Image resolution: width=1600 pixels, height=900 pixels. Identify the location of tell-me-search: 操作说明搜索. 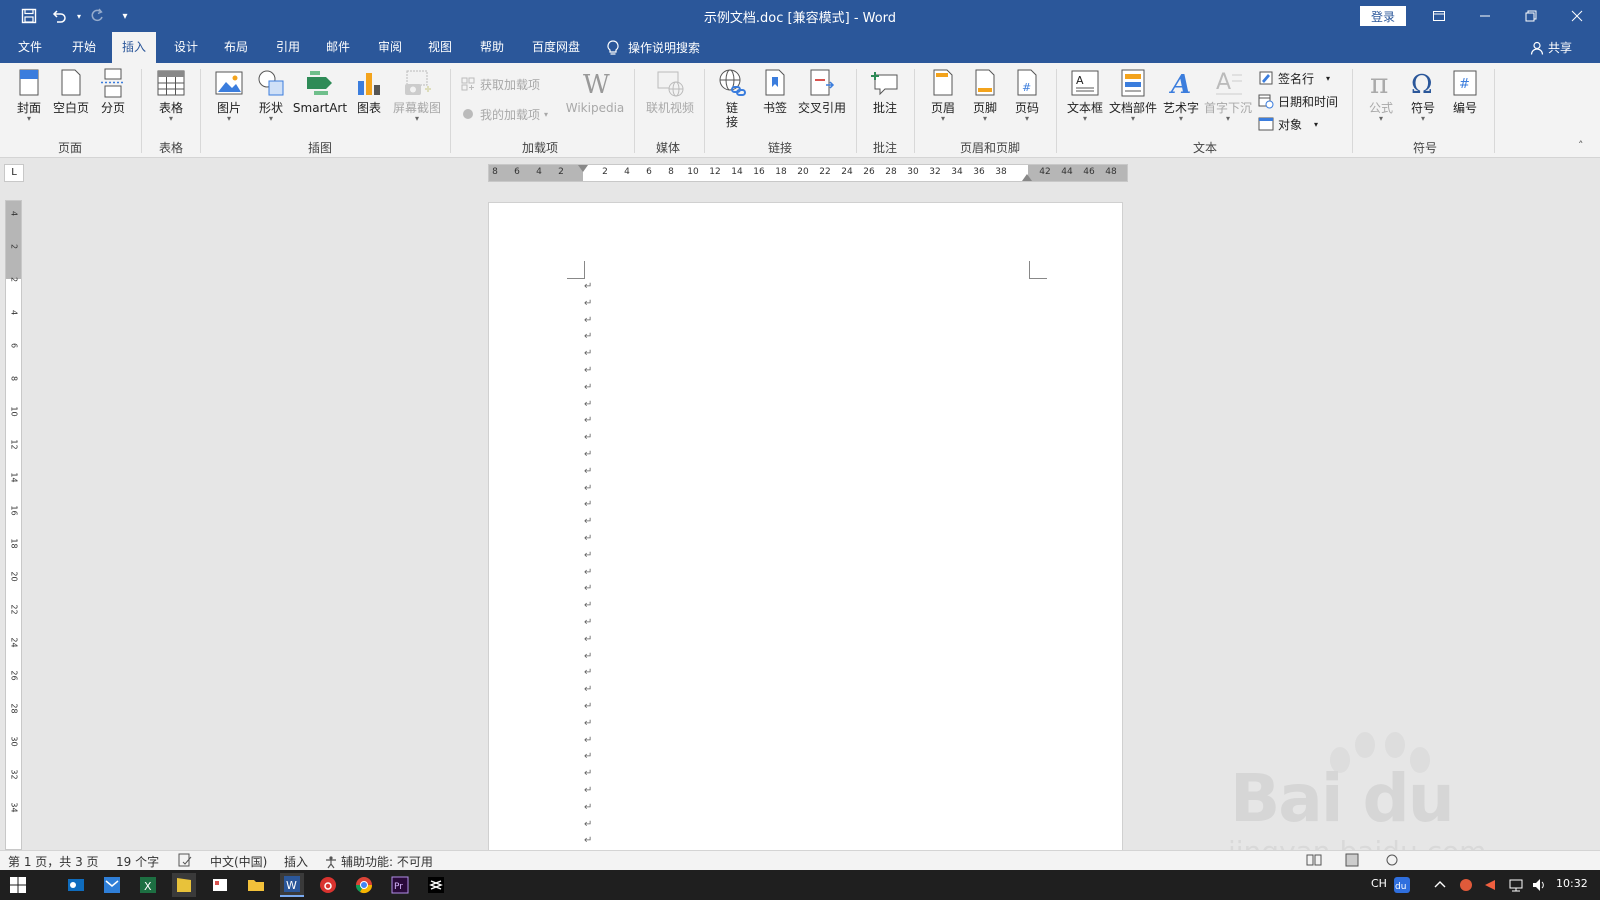
(653, 47).